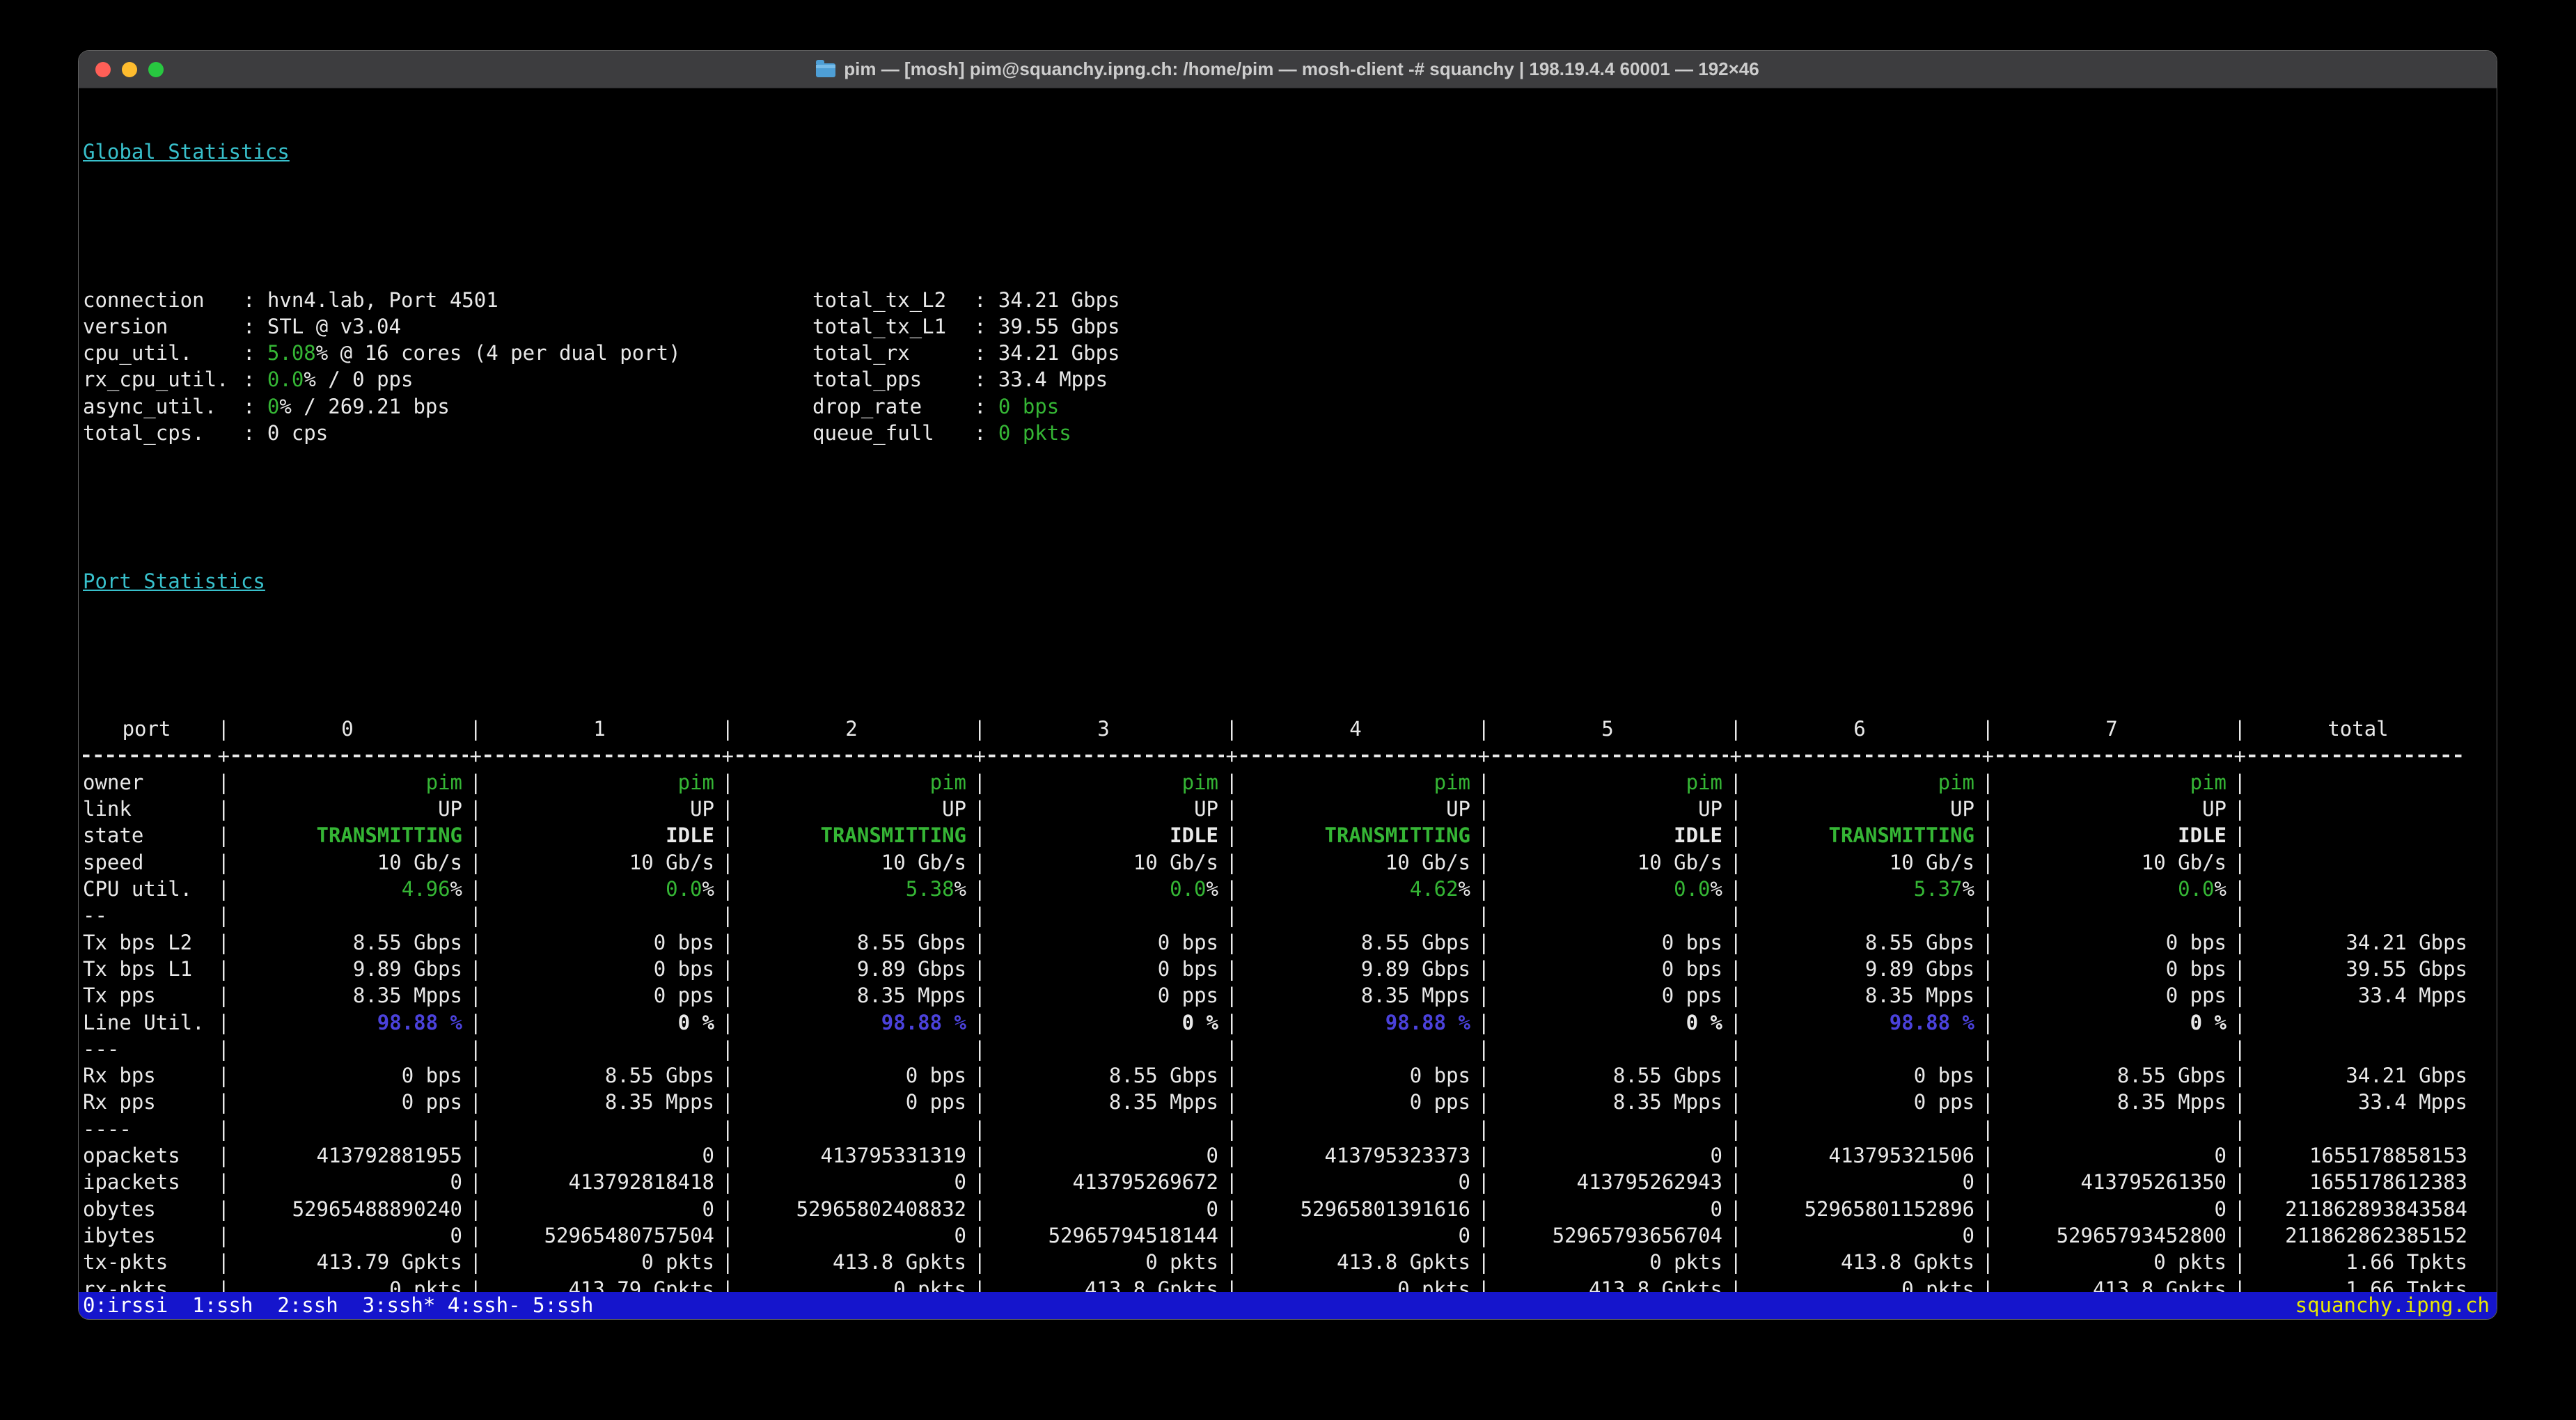  I want to click on column-header: 4, so click(1367, 729).